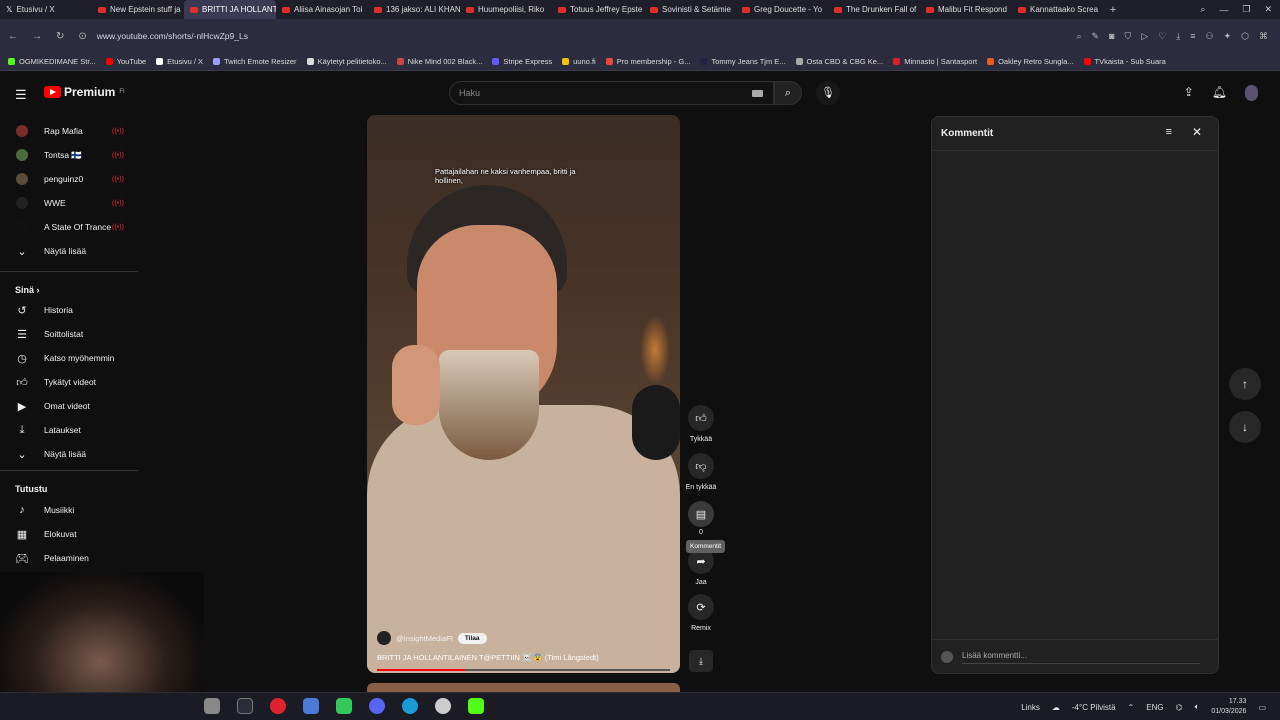 Image resolution: width=1280 pixels, height=720 pixels. What do you see at coordinates (69, 430) in the screenshot?
I see `sidebar-item: ⤓ Lataukset` at bounding box center [69, 430].